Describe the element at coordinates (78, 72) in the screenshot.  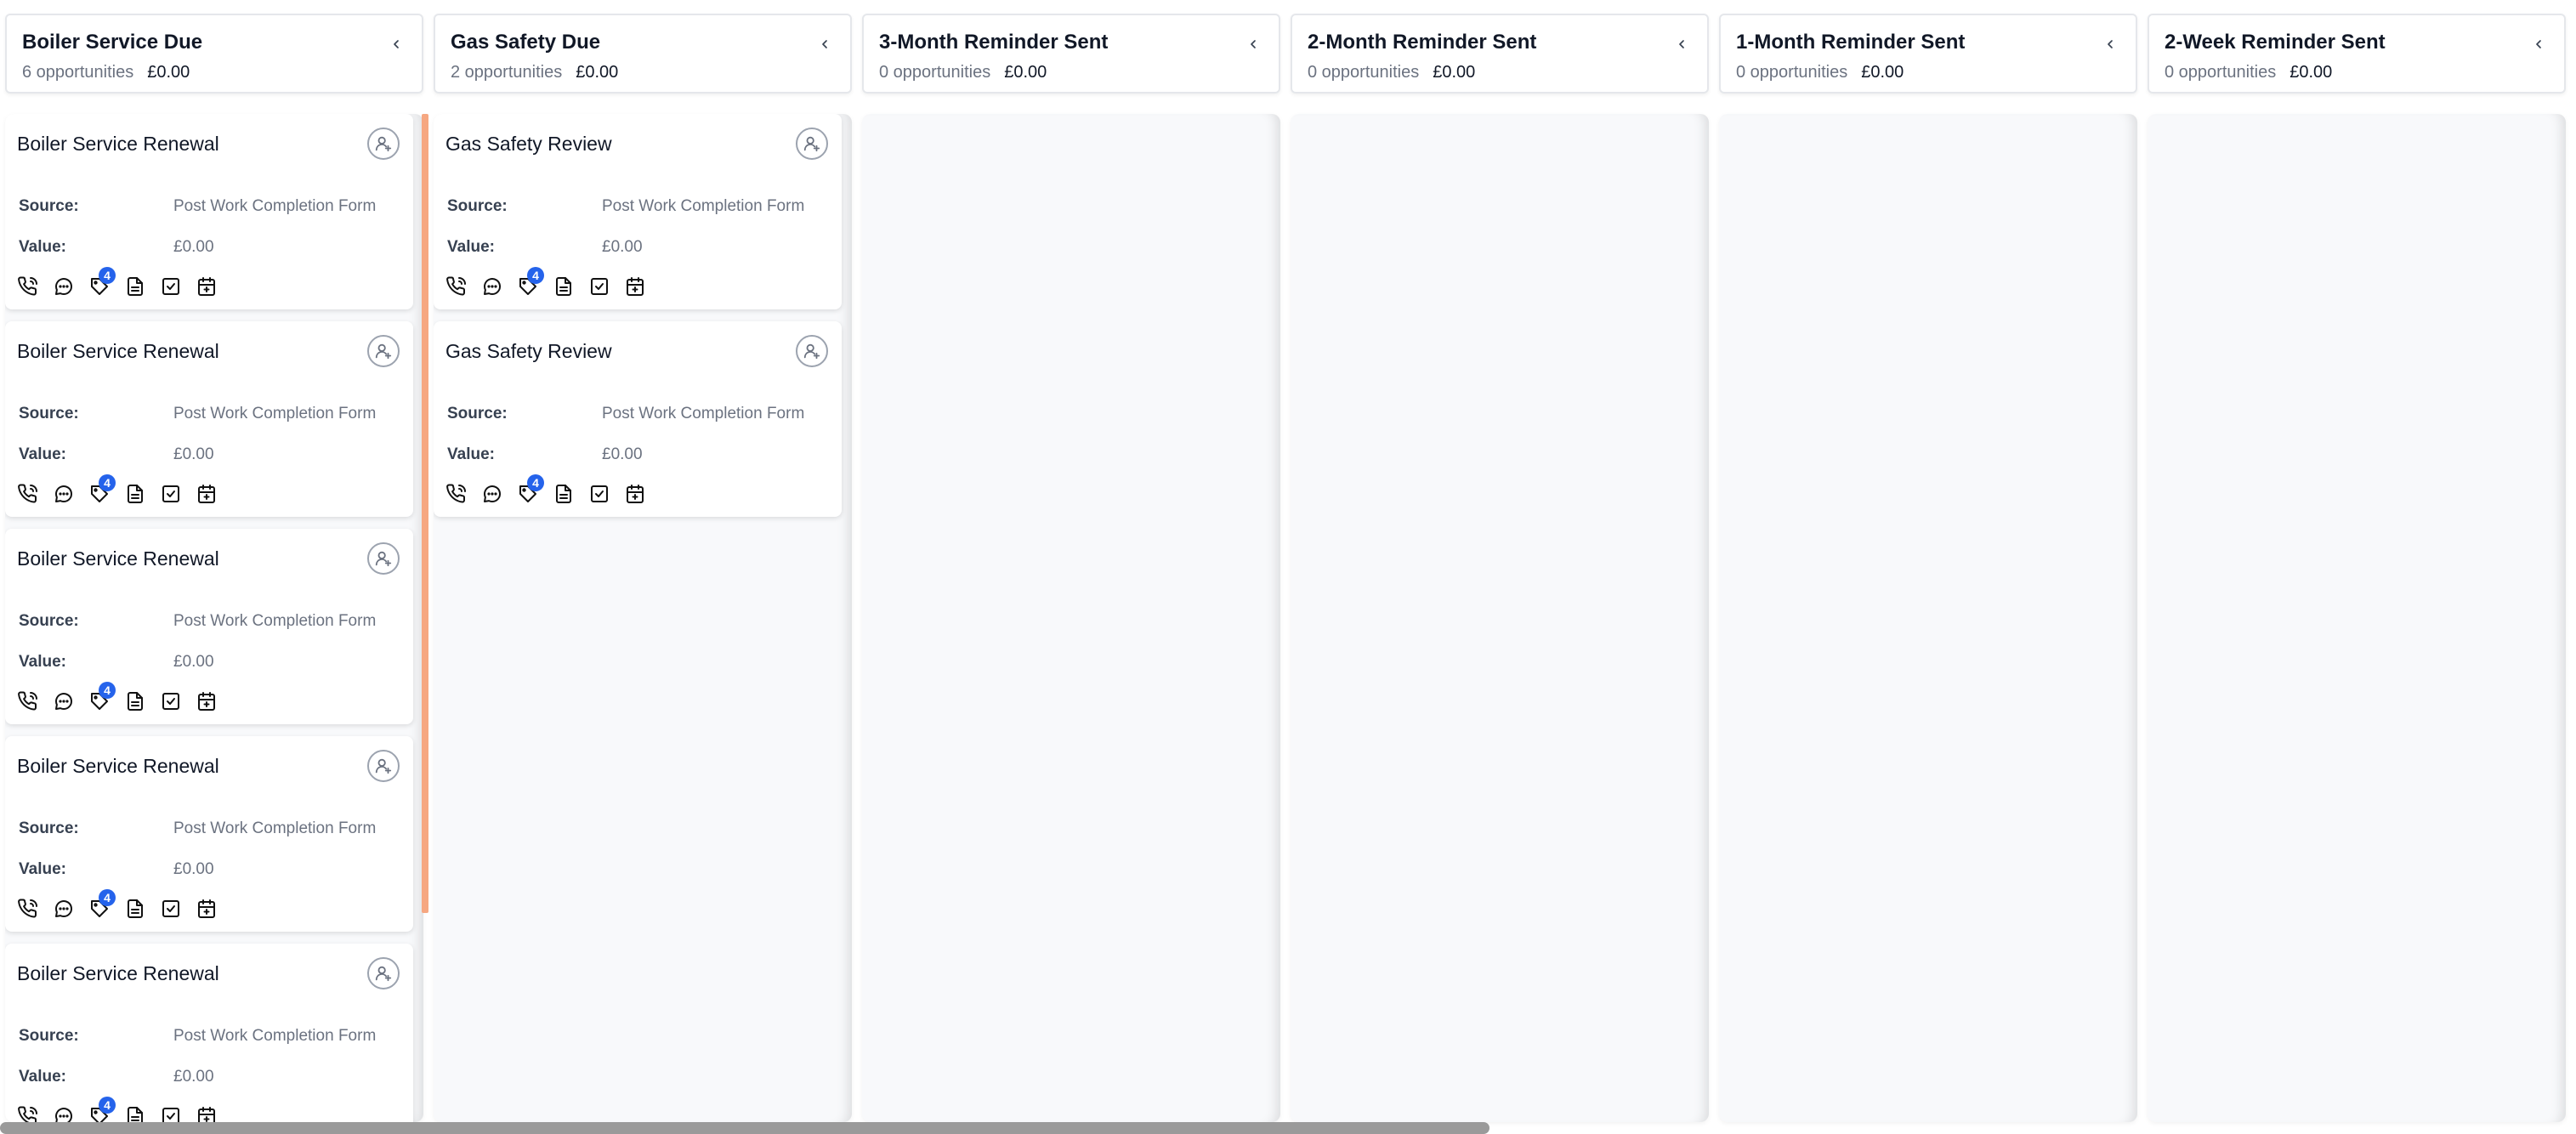
I see `opportunity-count: 6 opportunities` at that location.